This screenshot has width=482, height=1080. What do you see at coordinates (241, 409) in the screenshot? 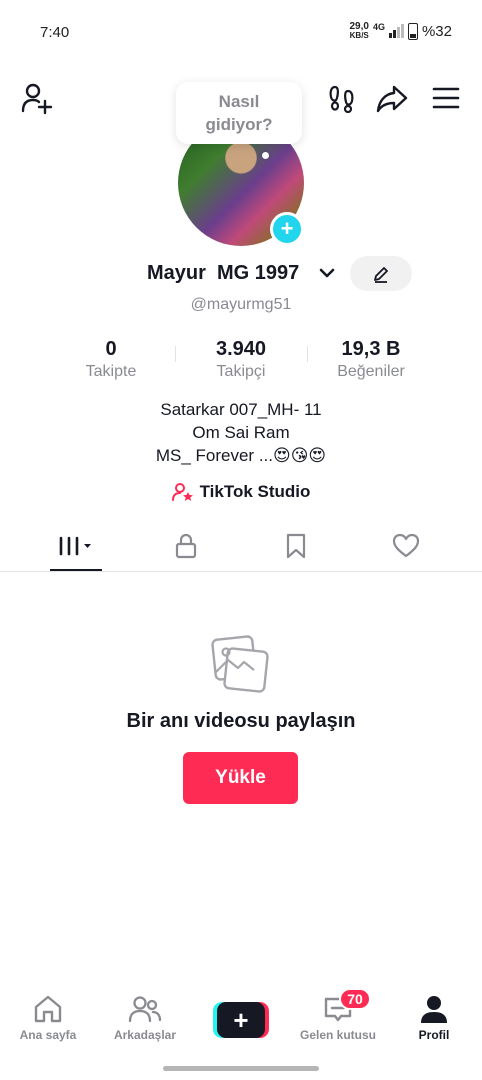
I see `bio-line: Satarkar 007_MH- 11` at bounding box center [241, 409].